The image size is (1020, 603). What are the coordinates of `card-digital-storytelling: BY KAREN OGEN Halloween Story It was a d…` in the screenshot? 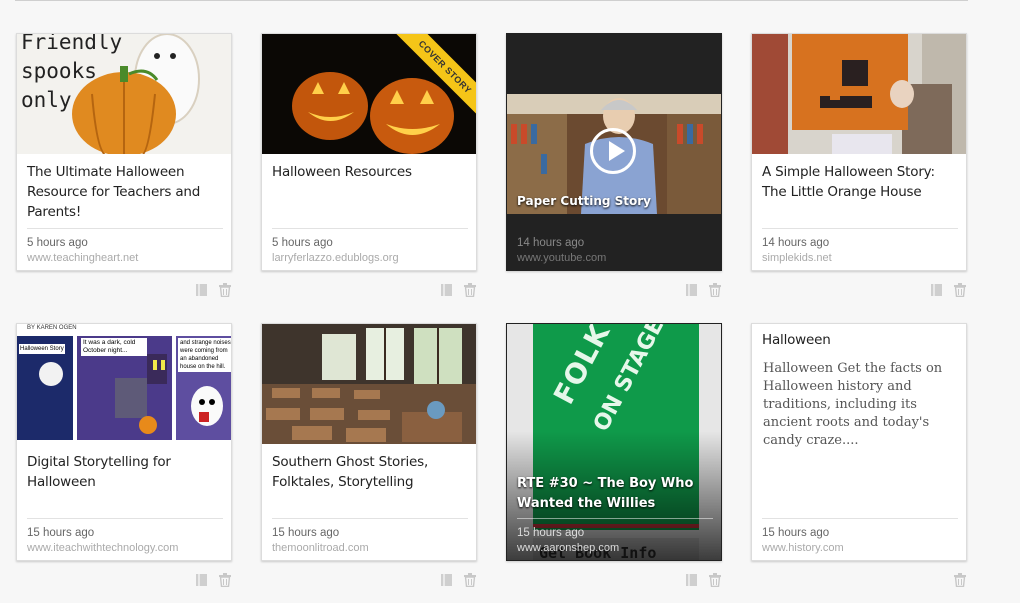 It's located at (124, 442).